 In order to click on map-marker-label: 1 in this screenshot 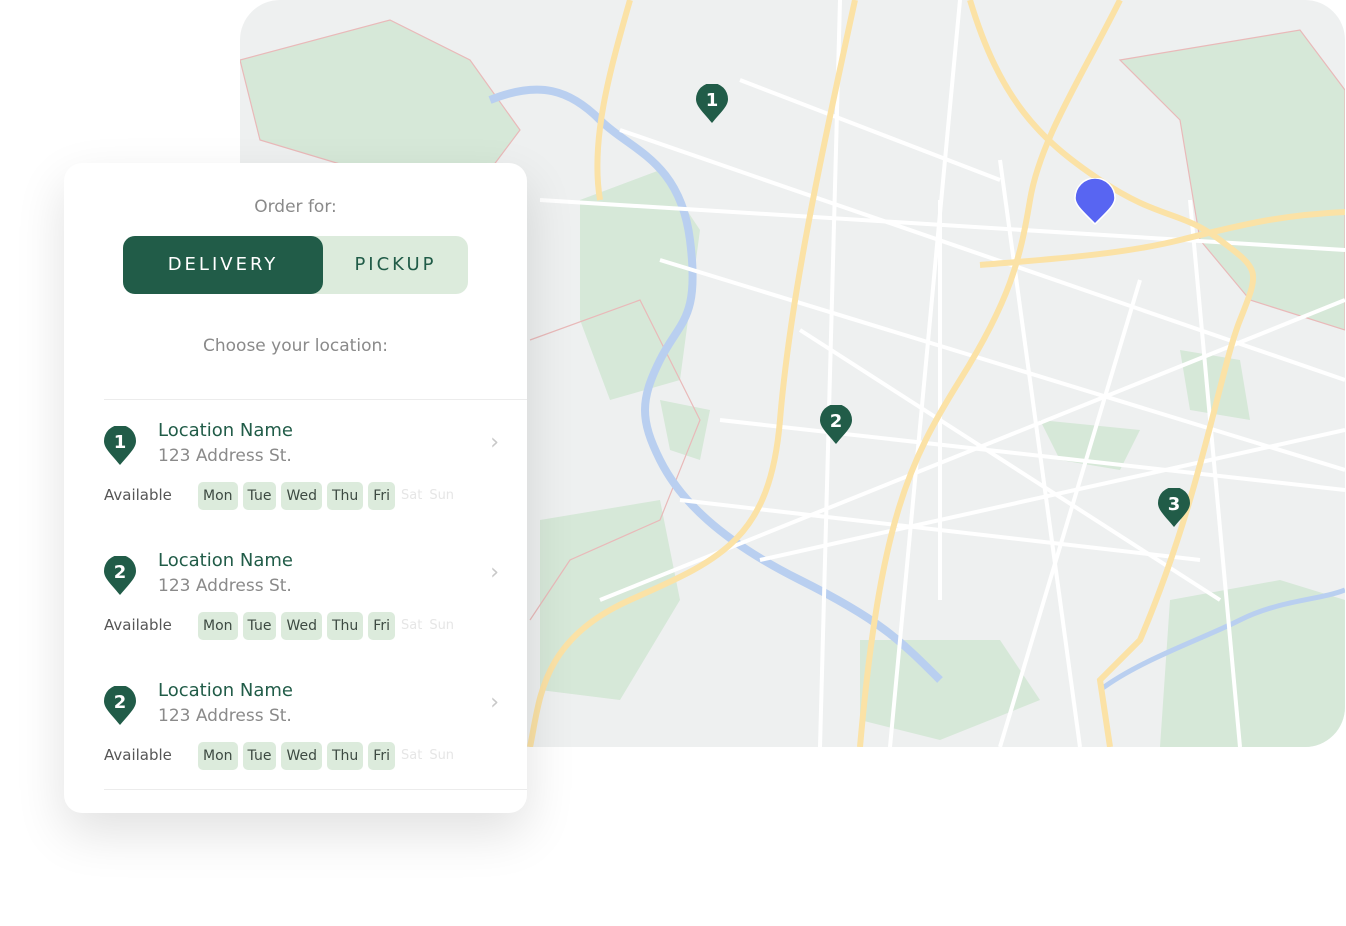, I will do `click(712, 100)`.